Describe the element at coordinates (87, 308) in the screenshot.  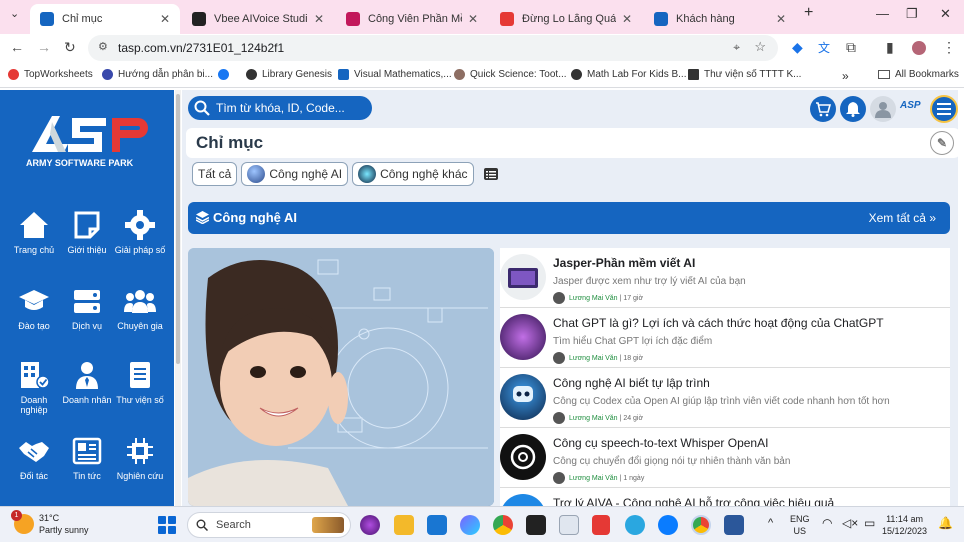
I see `sidebar-item-dich-vu: Dịch vụ` at that location.